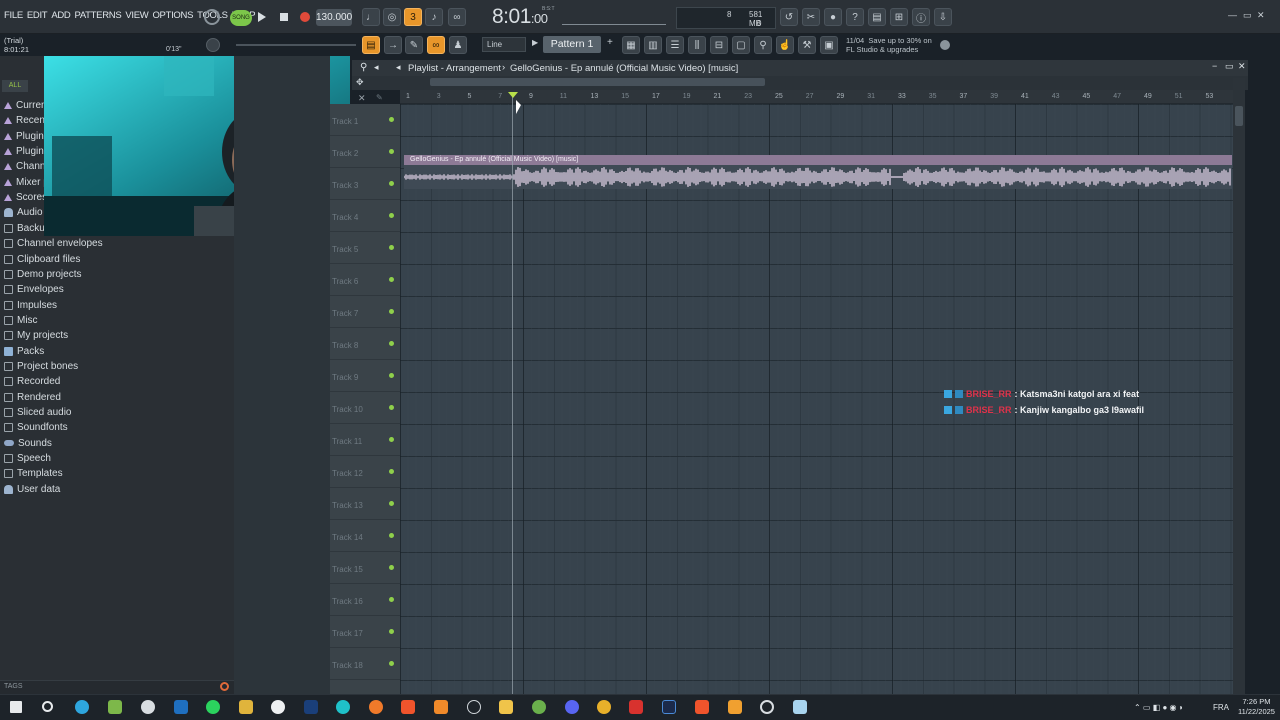 This screenshot has width=1280, height=720. What do you see at coordinates (392, 17) in the screenshot?
I see `wait-icon: ◎` at bounding box center [392, 17].